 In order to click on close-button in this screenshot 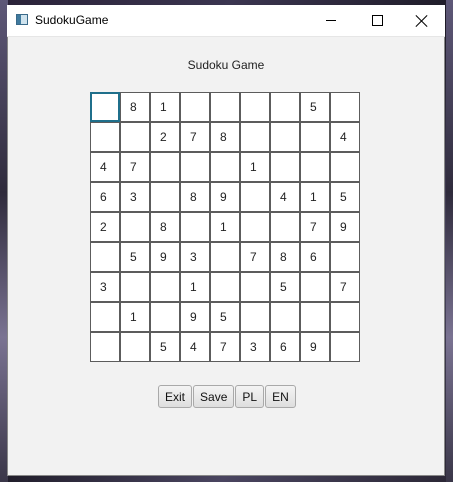, I will do `click(422, 20)`.